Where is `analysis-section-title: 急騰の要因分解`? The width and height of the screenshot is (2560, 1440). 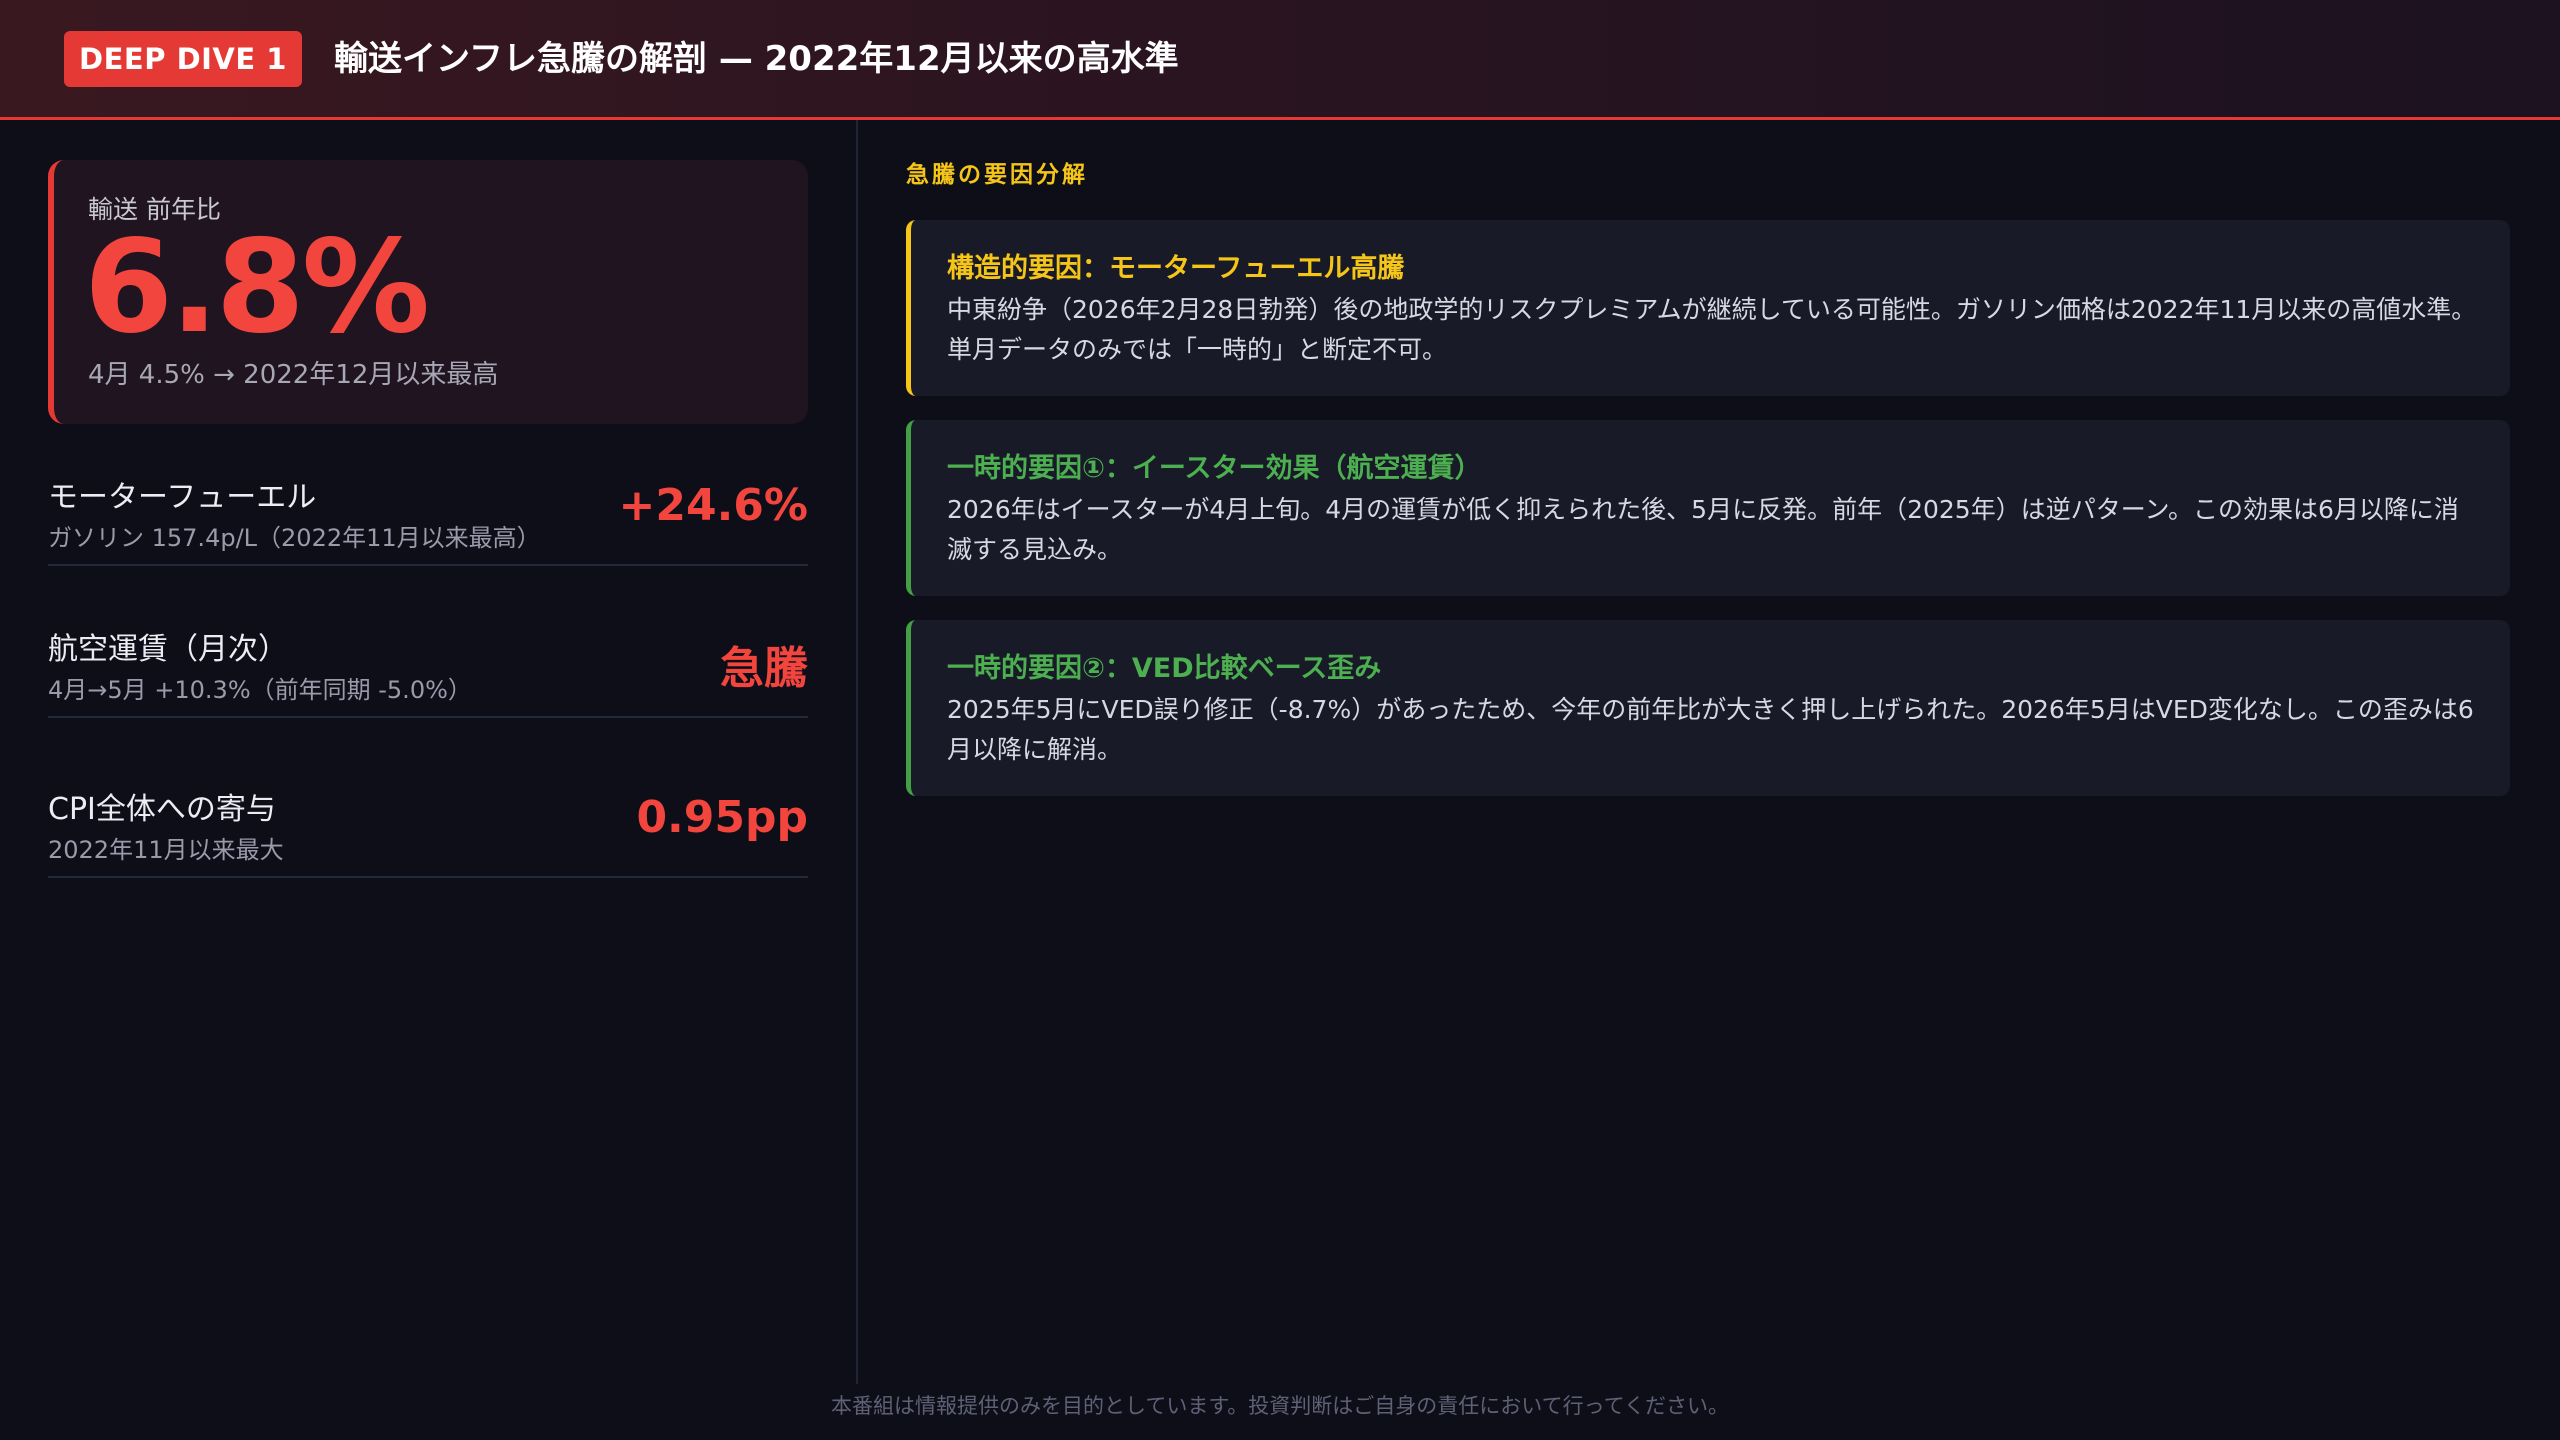 analysis-section-title: 急騰の要因分解 is located at coordinates (997, 175).